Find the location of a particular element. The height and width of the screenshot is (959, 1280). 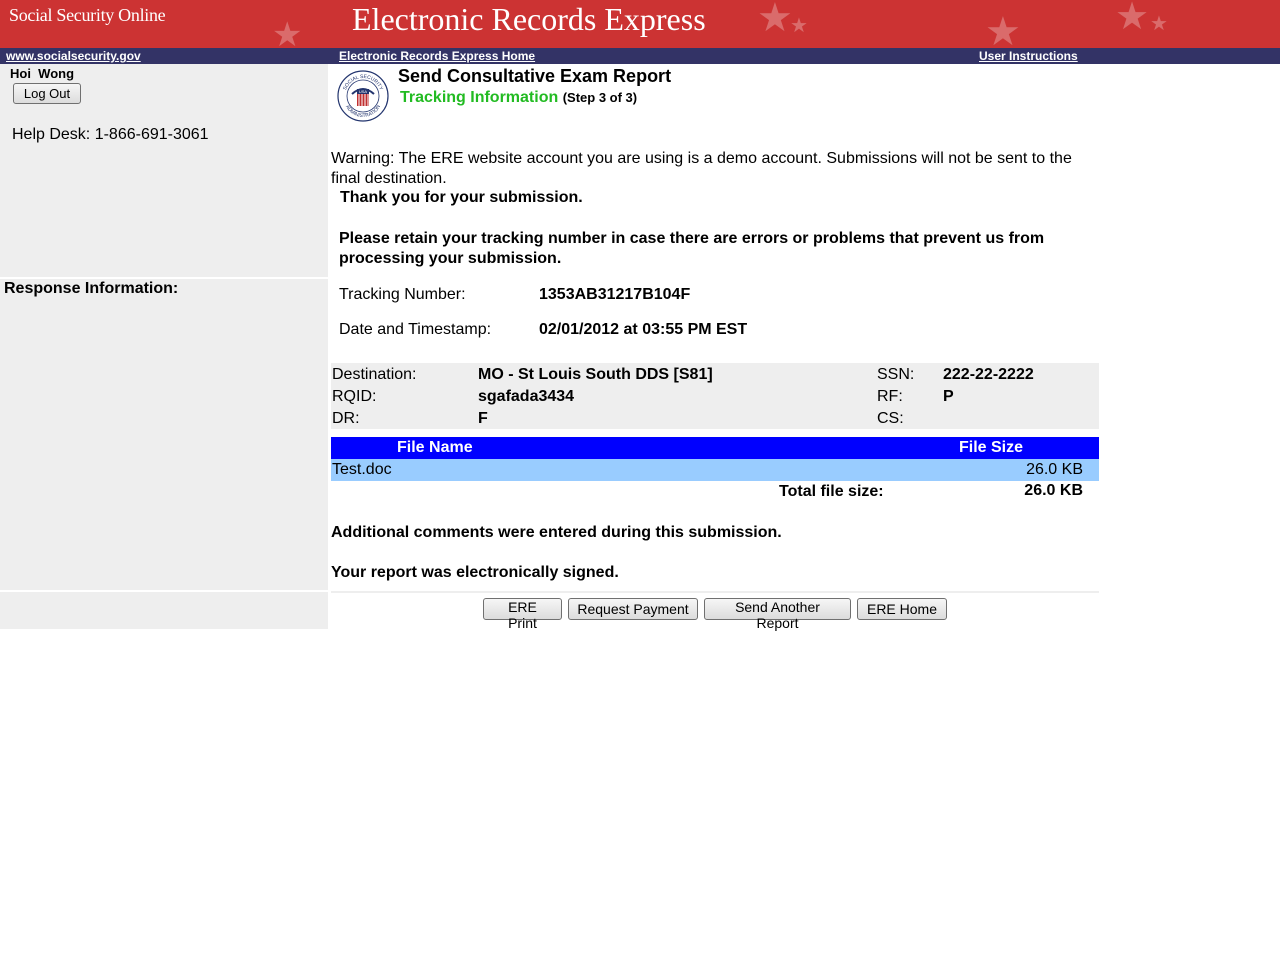

file-size-cell: 26.0 KB is located at coordinates (1054, 469).